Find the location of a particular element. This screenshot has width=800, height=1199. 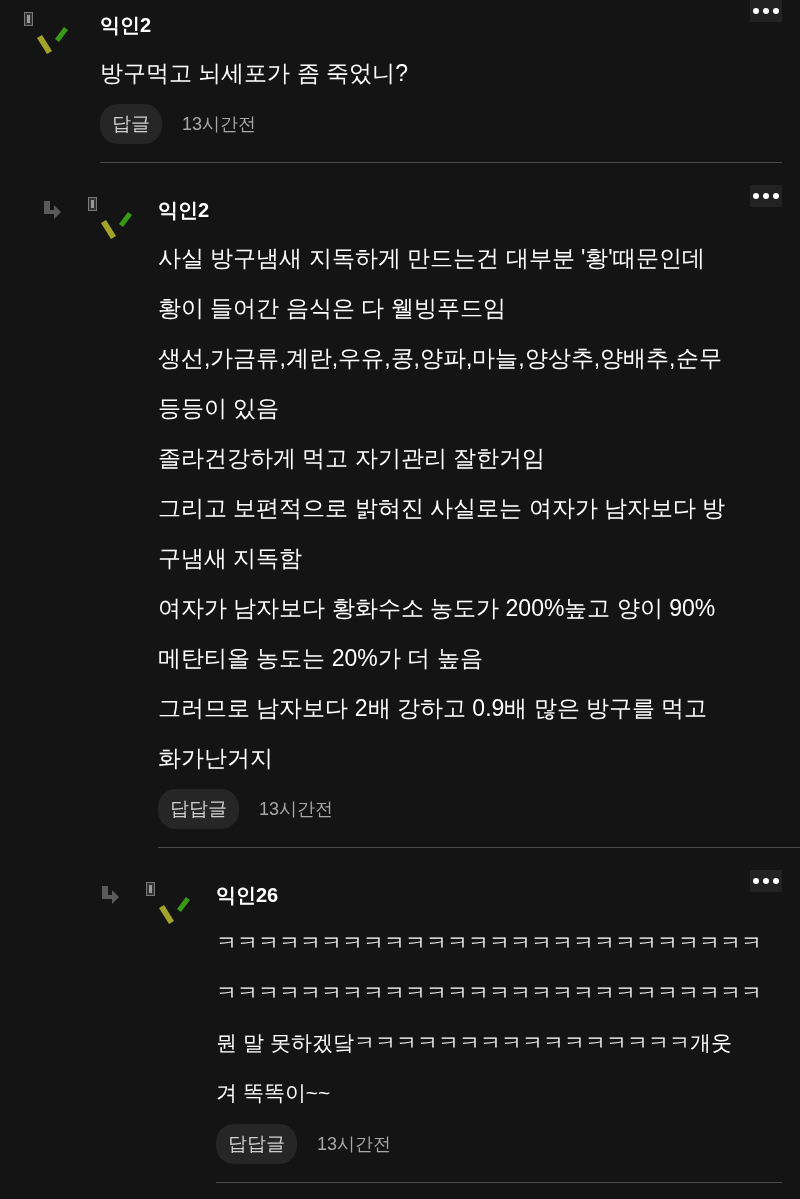

comment-text: 화가난거지 is located at coordinates (215, 758).